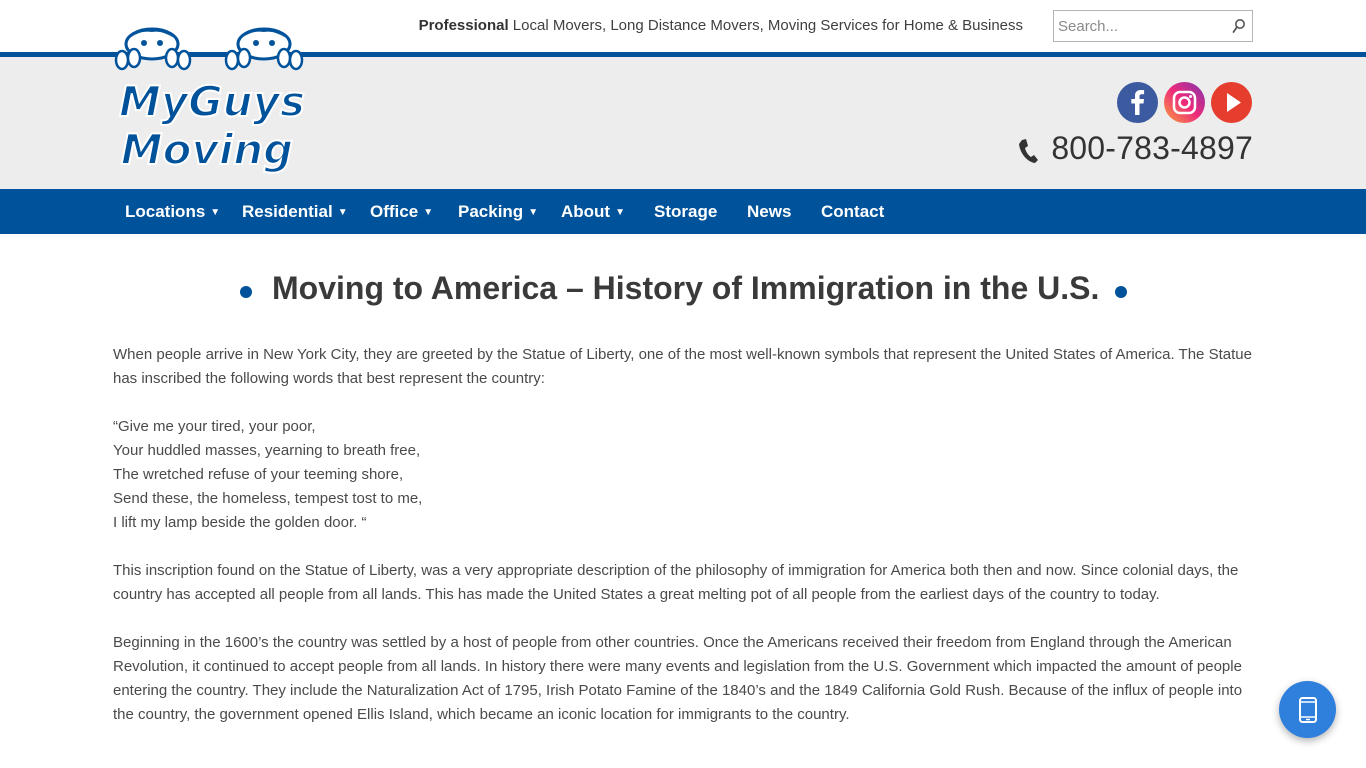 The width and height of the screenshot is (1366, 768). I want to click on search-box, so click(1153, 26).